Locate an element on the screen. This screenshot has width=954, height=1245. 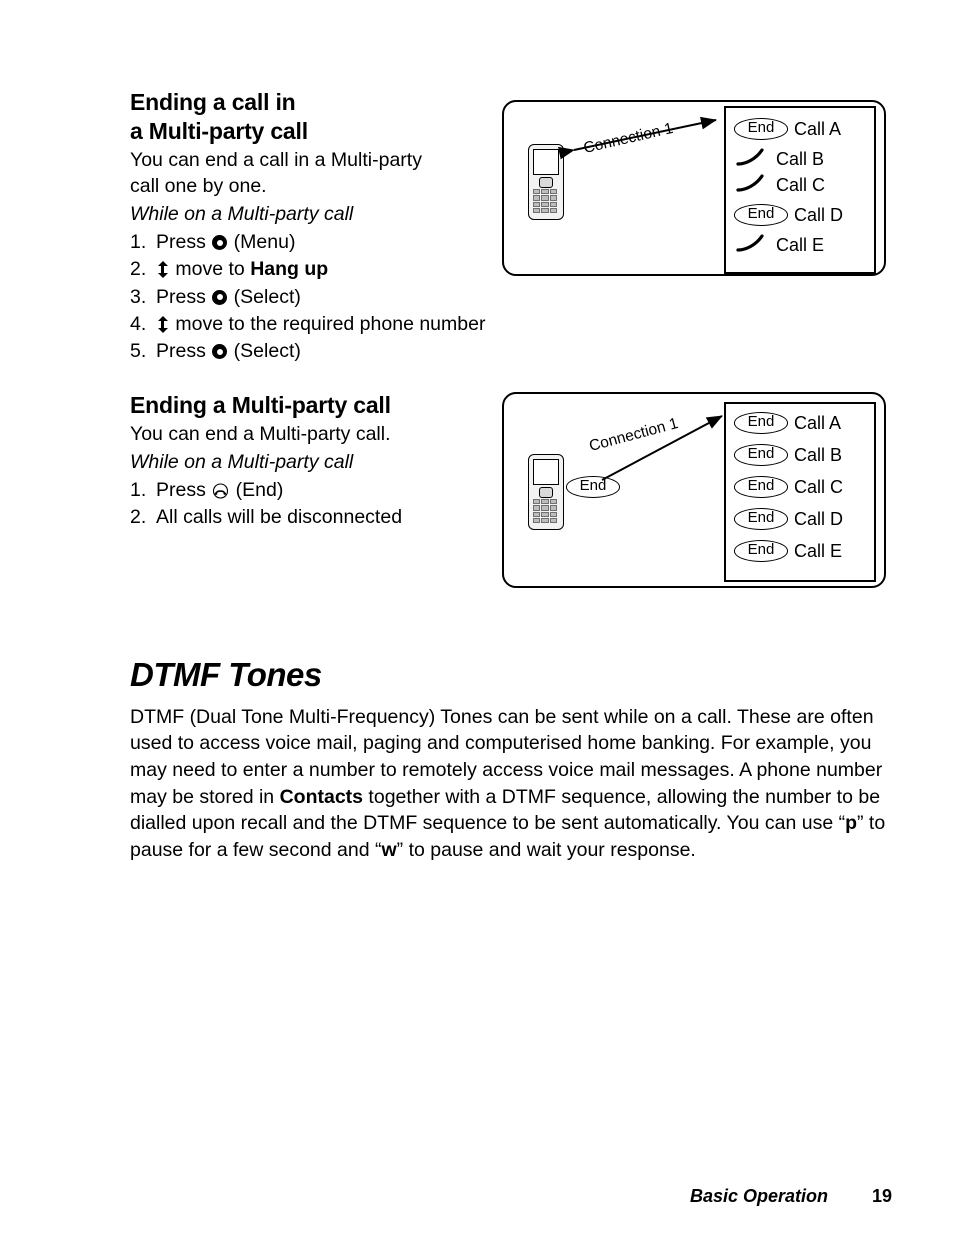
list-item: 4. move to the required phone number is located at coordinates (310, 324).